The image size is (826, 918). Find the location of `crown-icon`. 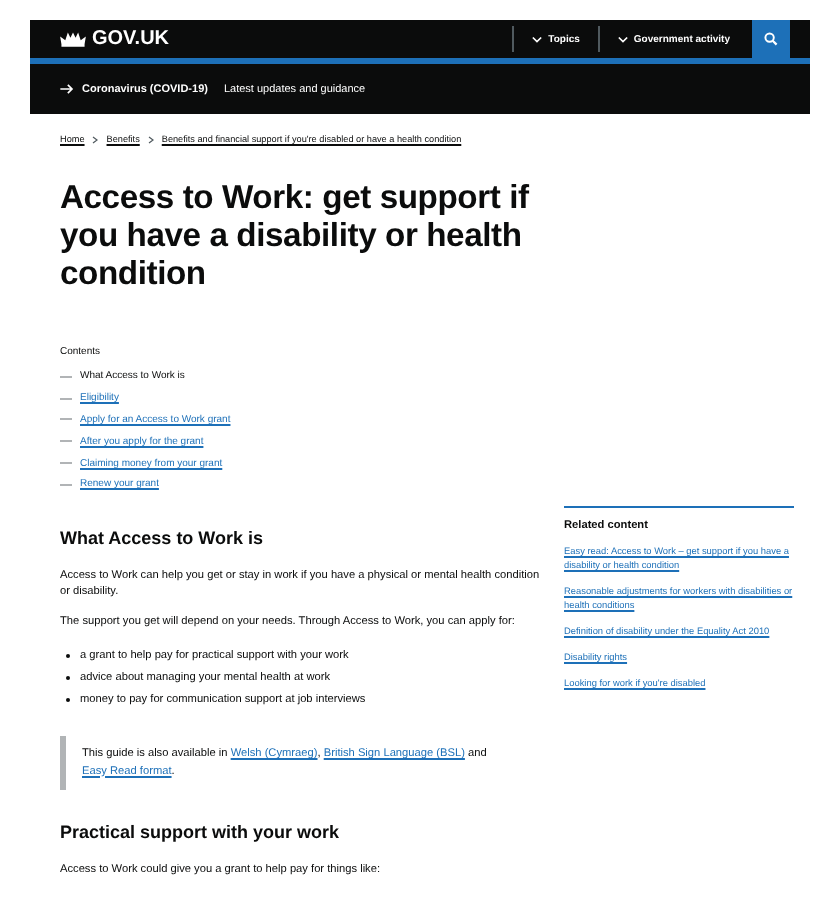

crown-icon is located at coordinates (73, 39).